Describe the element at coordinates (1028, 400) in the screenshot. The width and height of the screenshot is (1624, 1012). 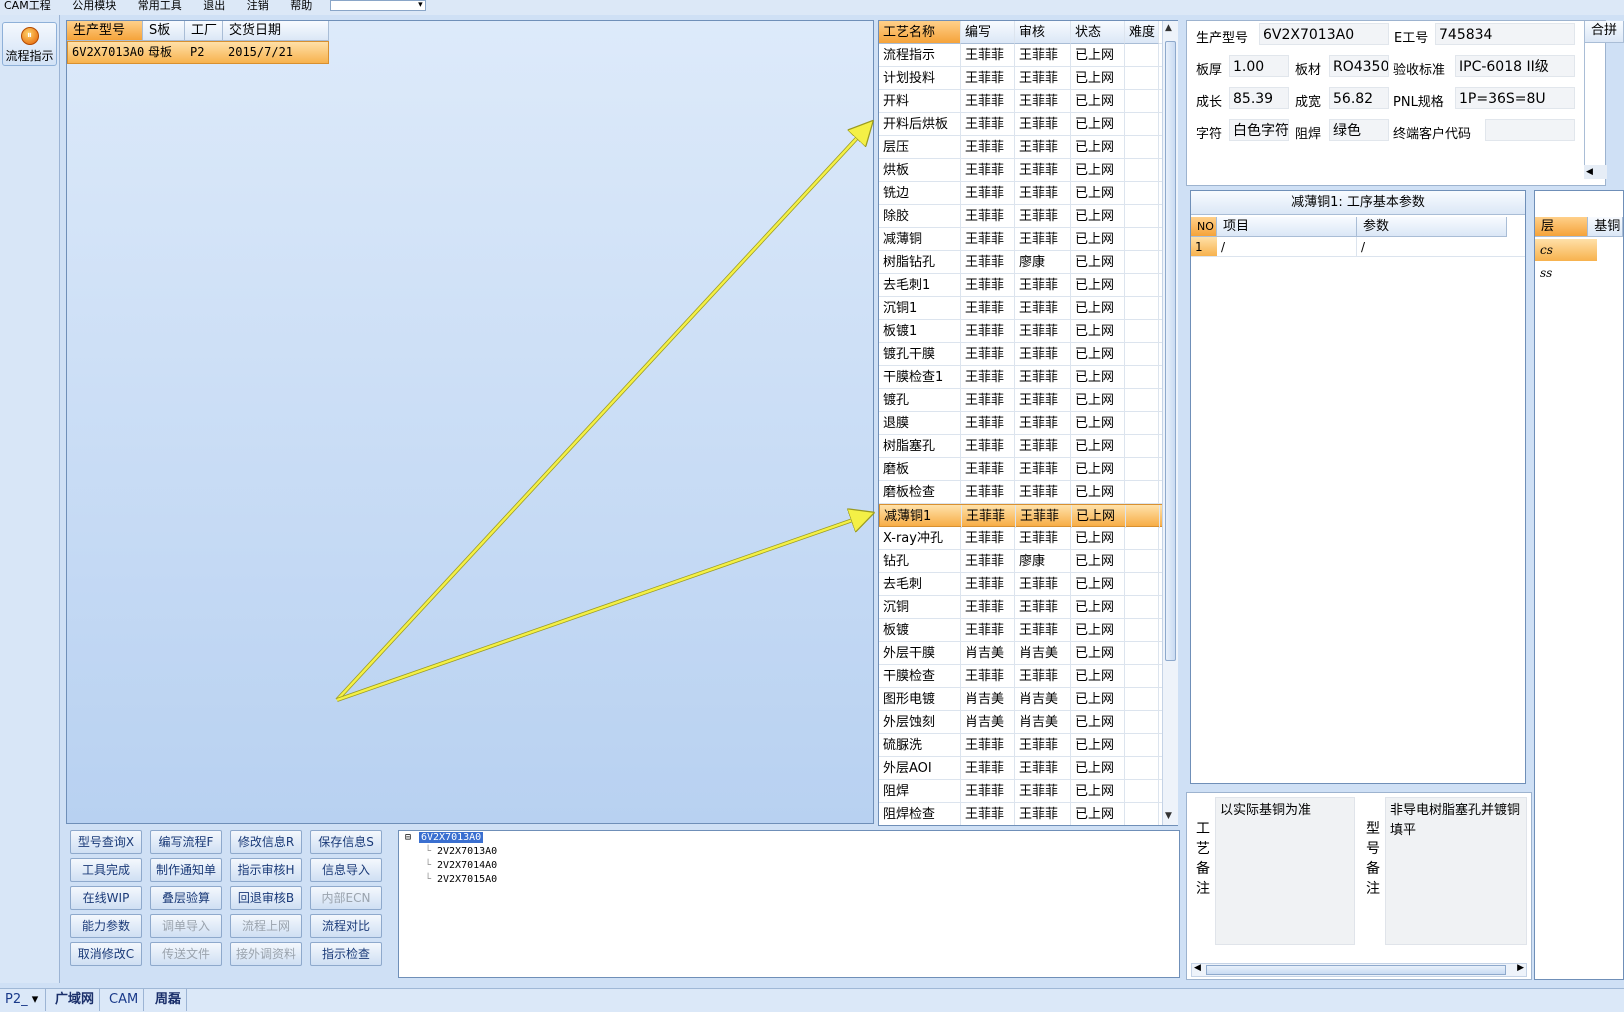
I see `table-row: 镀孔 王菲菲 王菲菲 已上网` at that location.